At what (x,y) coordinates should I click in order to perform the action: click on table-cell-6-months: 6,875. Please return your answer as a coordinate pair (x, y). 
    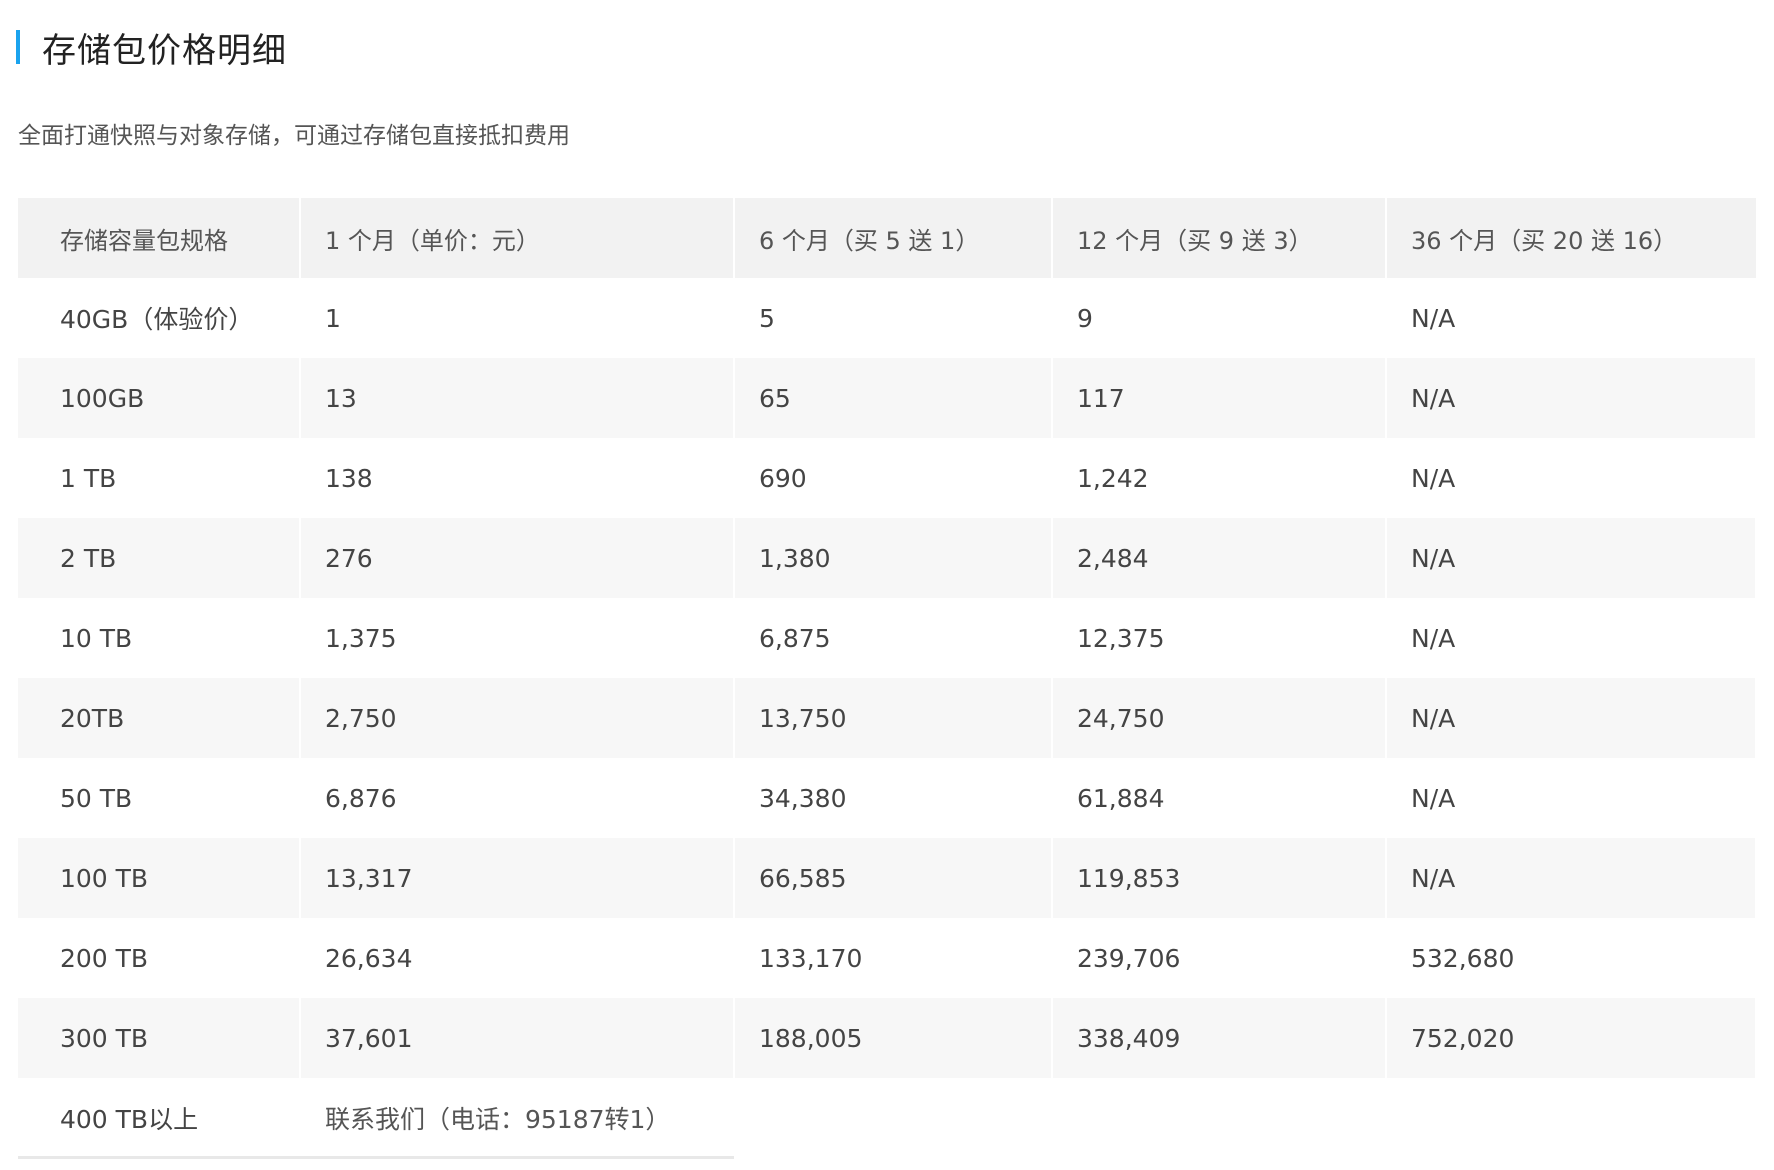
    Looking at the image, I should click on (893, 638).